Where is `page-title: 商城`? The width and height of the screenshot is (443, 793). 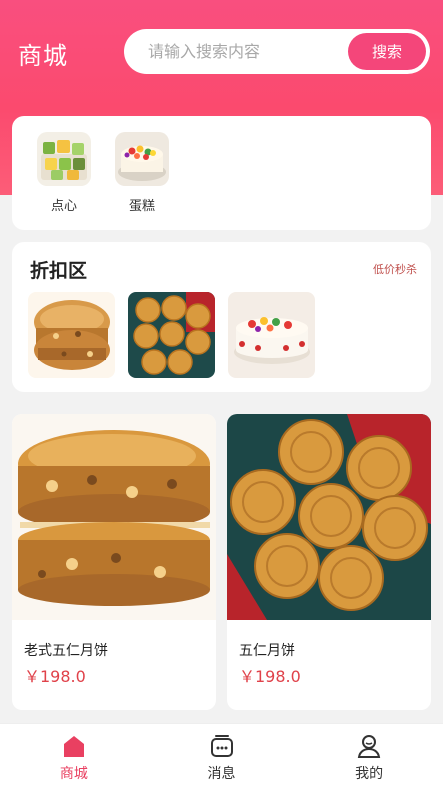
page-title: 商城 is located at coordinates (43, 56).